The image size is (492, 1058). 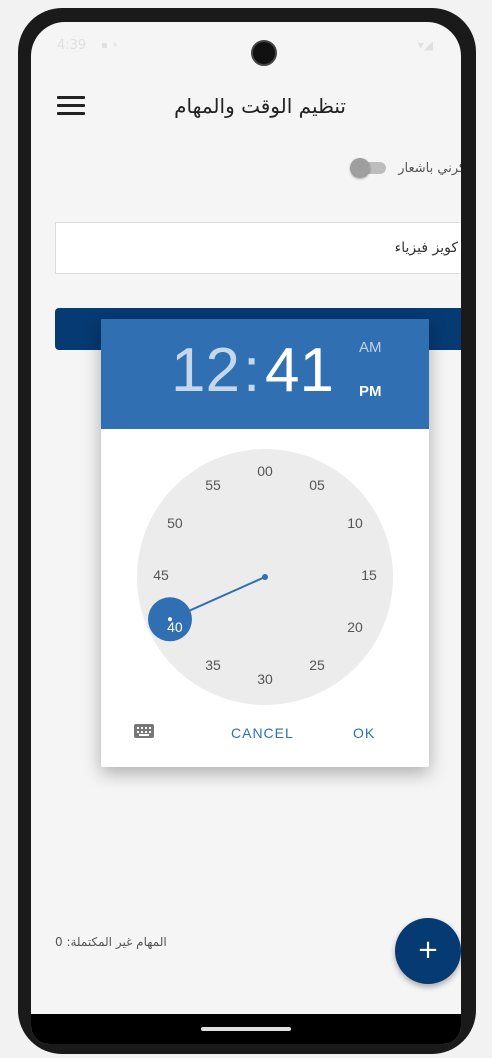 I want to click on time-picker-header: 12 : 41 AM PM, so click(x=265, y=374).